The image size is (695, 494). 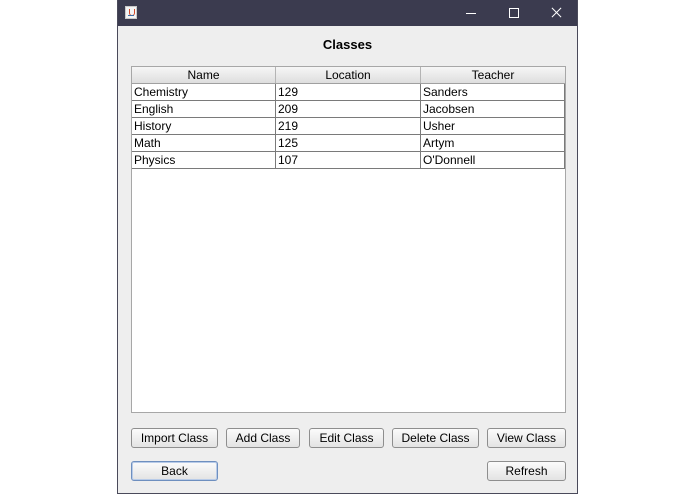 I want to click on cell-name: Chemistry, so click(x=204, y=92).